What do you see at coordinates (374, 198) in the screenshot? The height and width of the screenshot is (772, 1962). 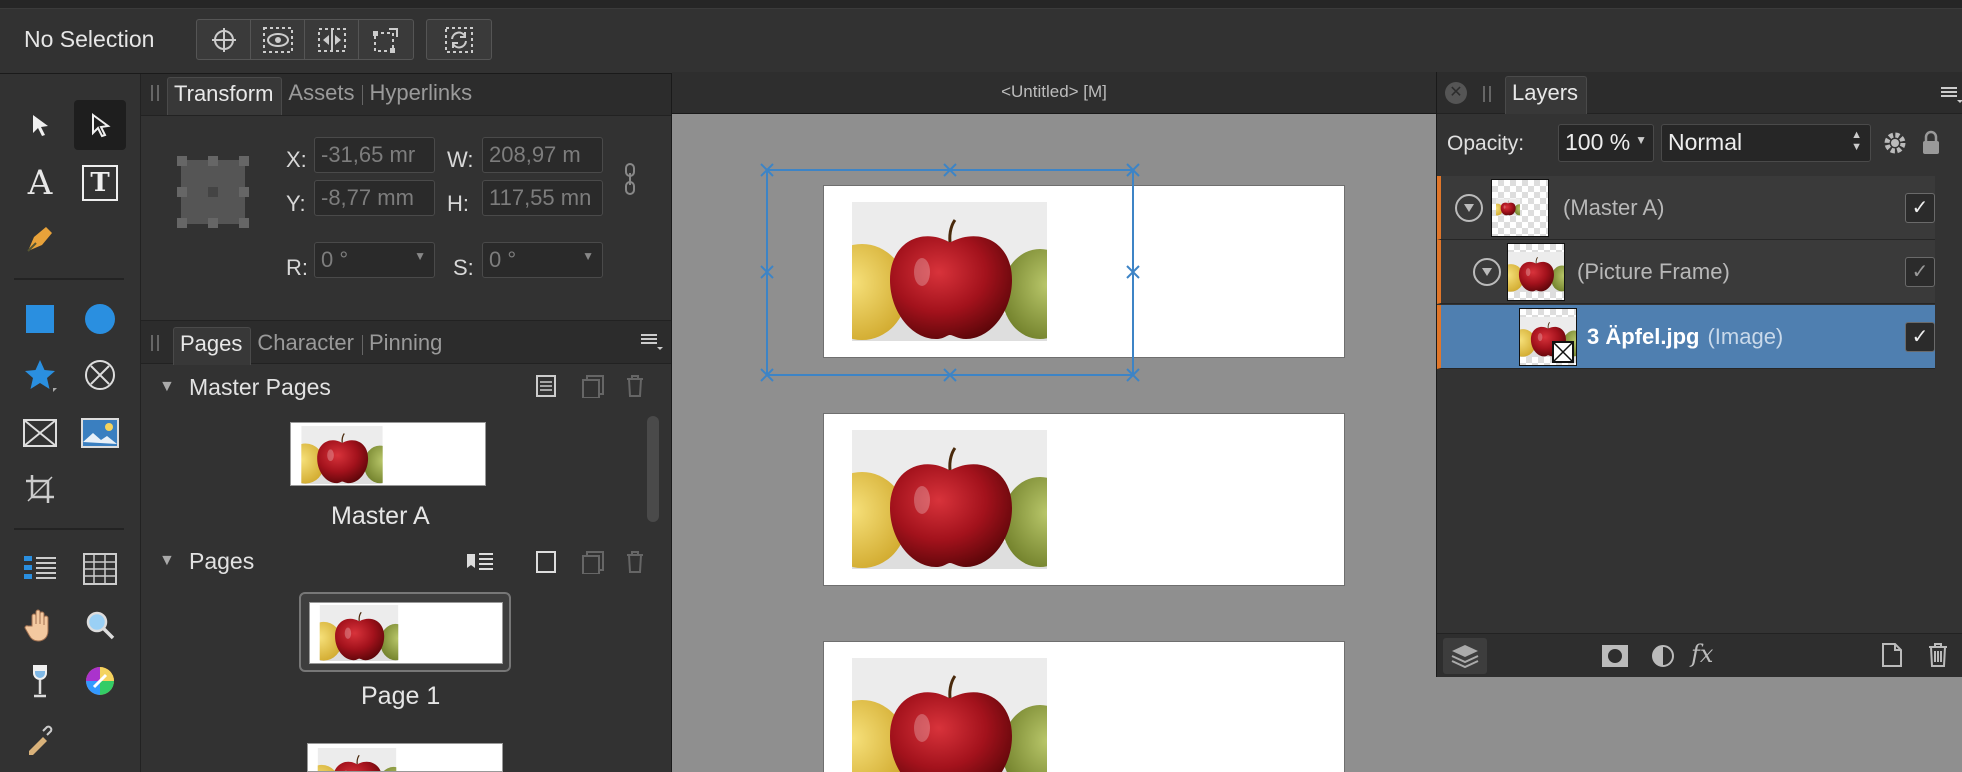 I see `y-field: -8,77 mm` at bounding box center [374, 198].